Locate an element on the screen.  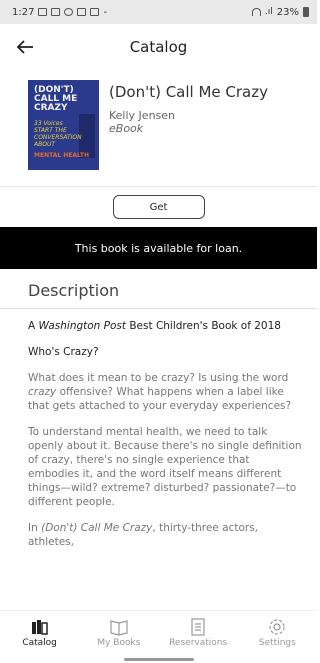
home-gesture-bar is located at coordinates (159, 659).